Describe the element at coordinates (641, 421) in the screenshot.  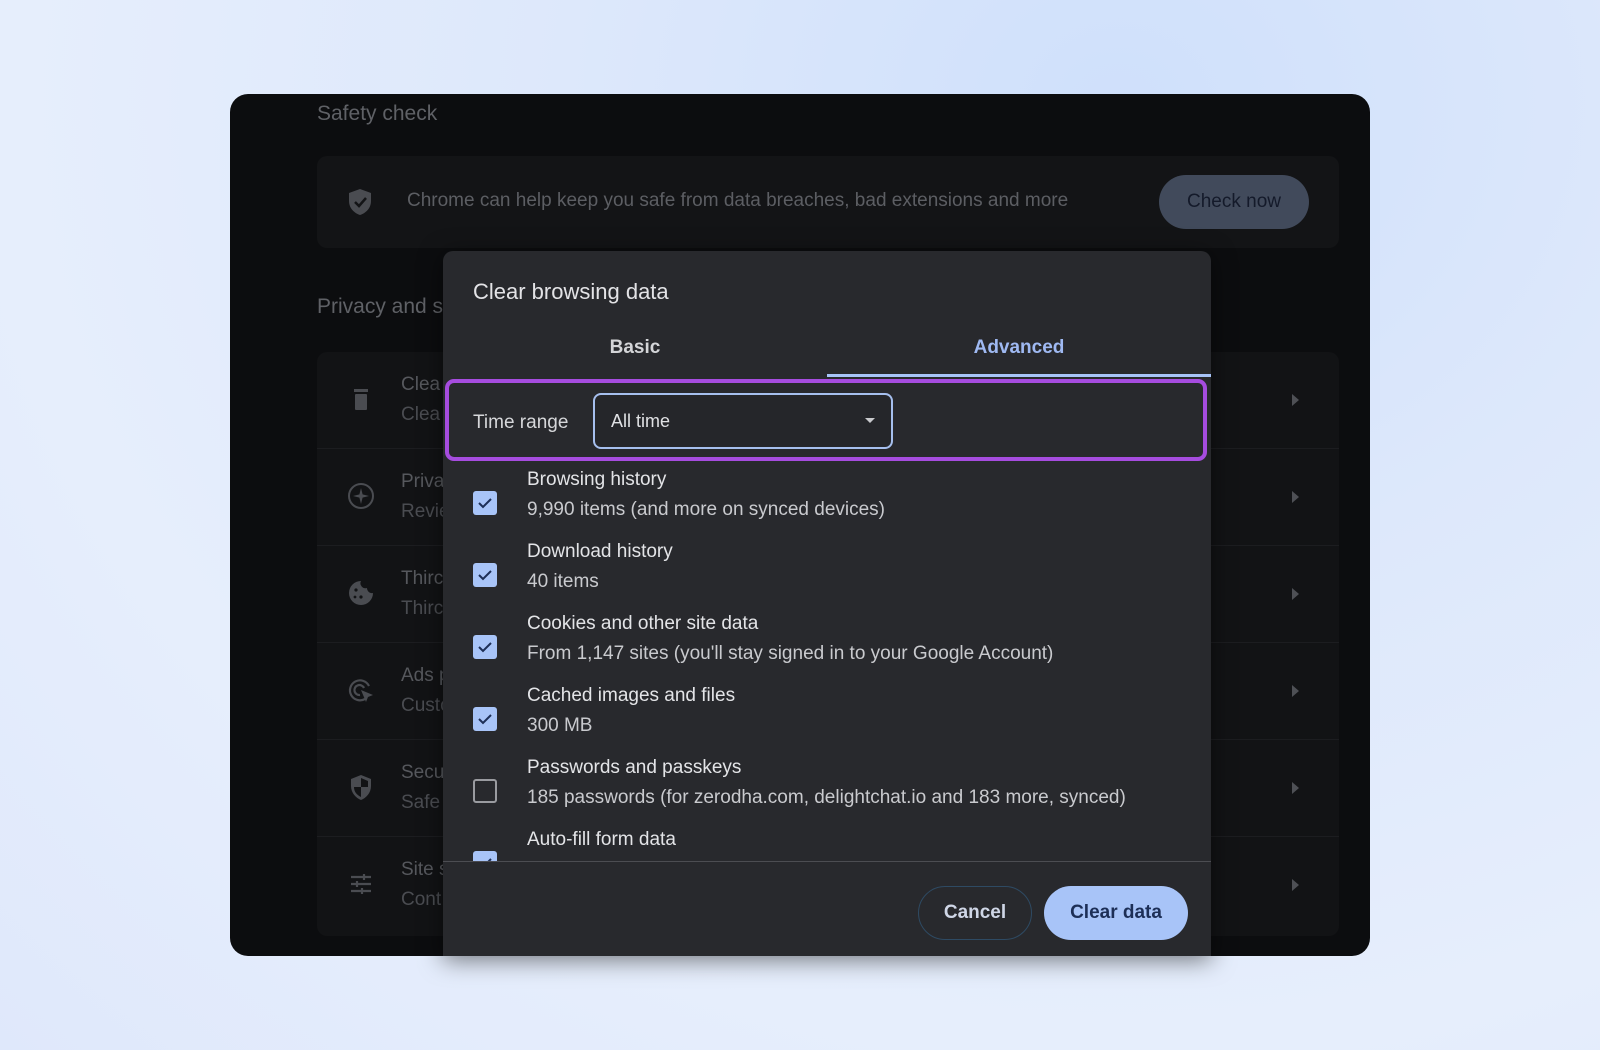
I see `time-range-value: All time` at that location.